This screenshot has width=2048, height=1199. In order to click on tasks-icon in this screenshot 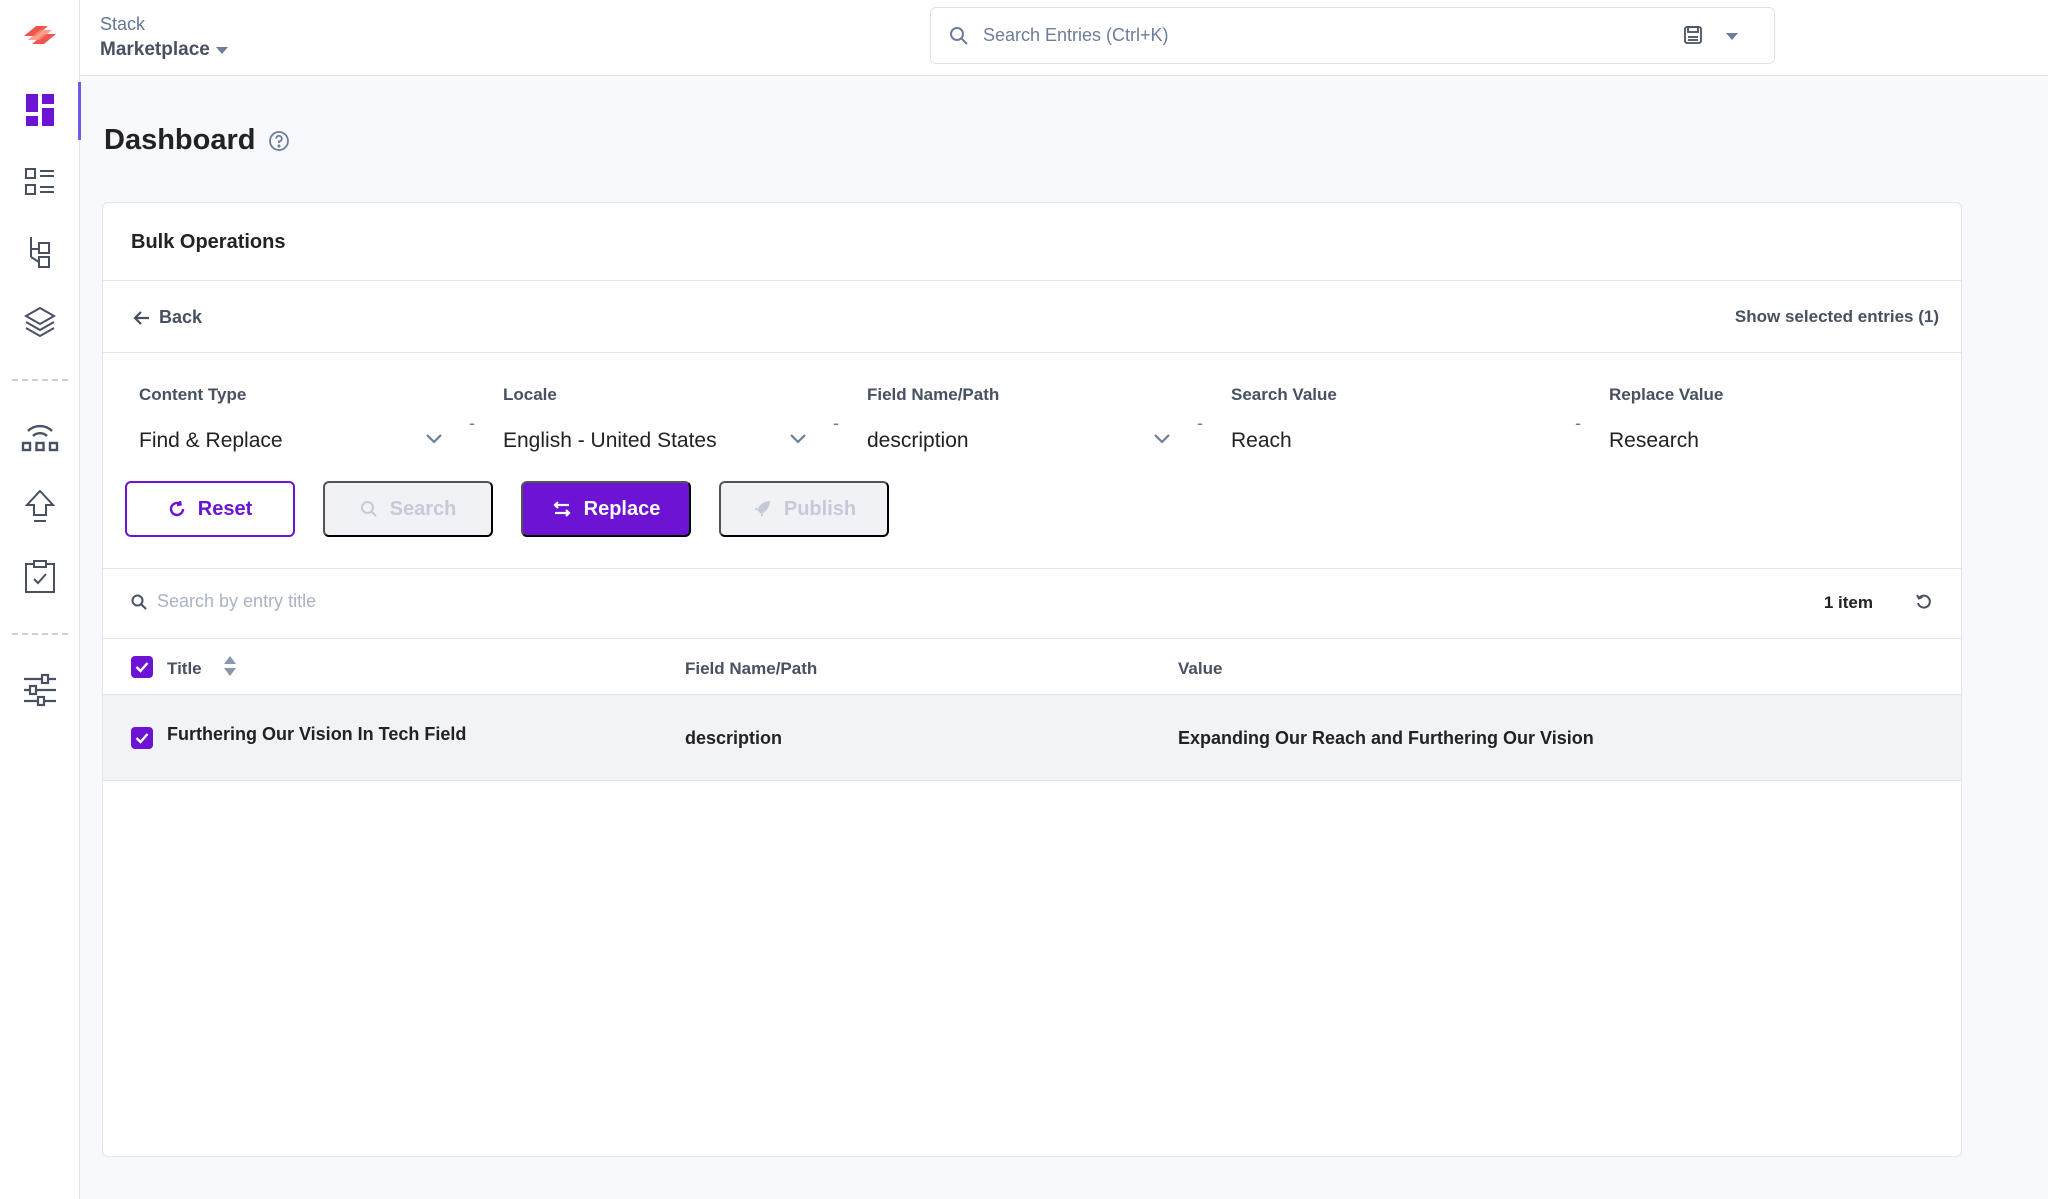, I will do `click(40, 577)`.